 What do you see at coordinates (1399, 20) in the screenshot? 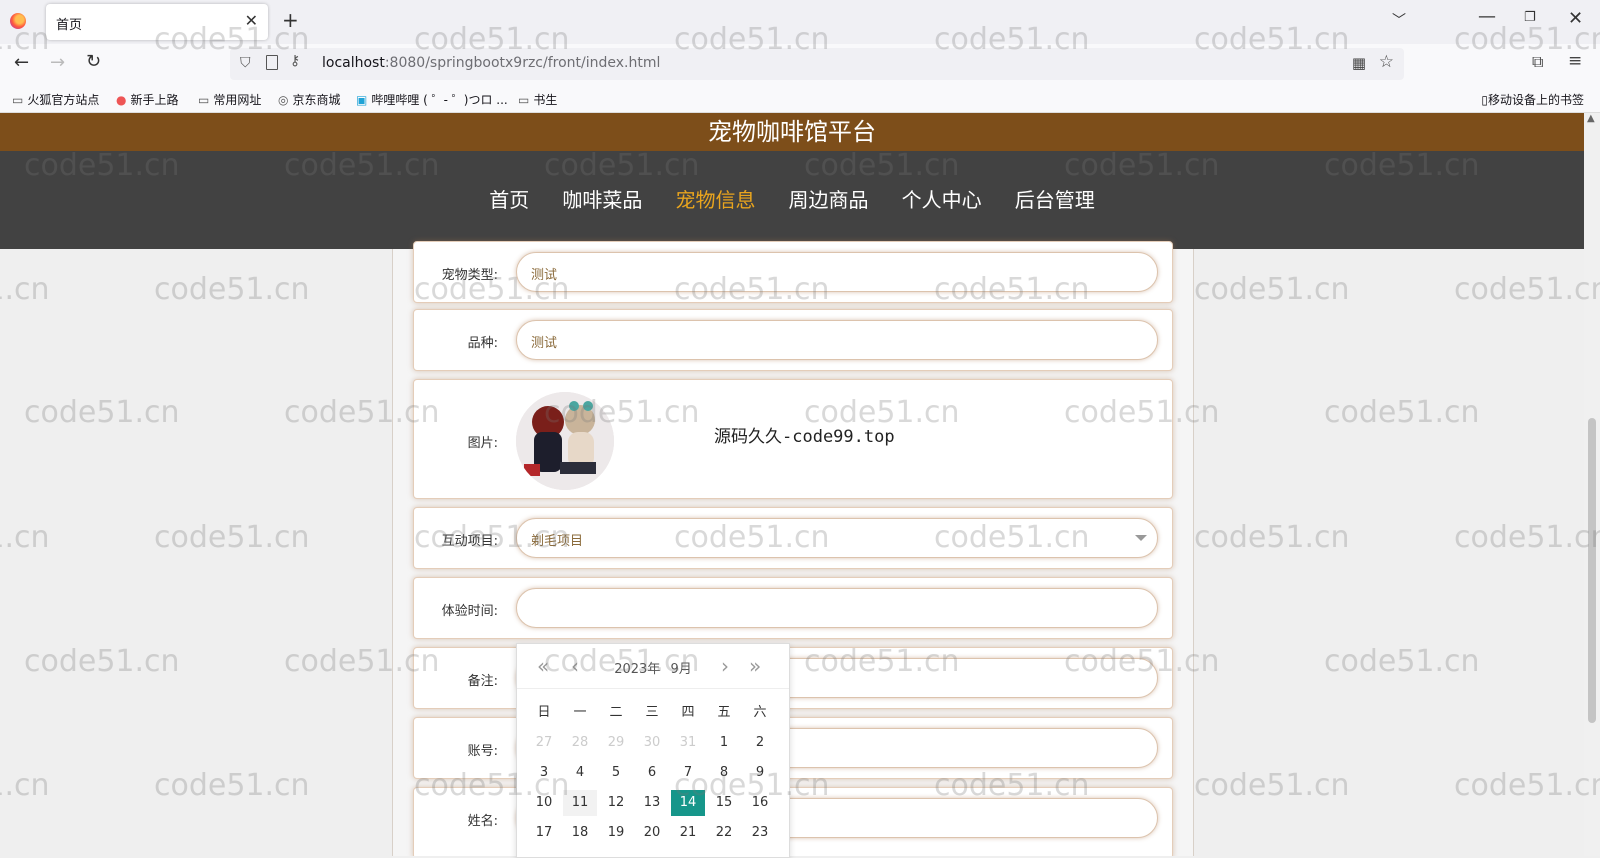
I see `chevron-down-icon: ﹀` at bounding box center [1399, 20].